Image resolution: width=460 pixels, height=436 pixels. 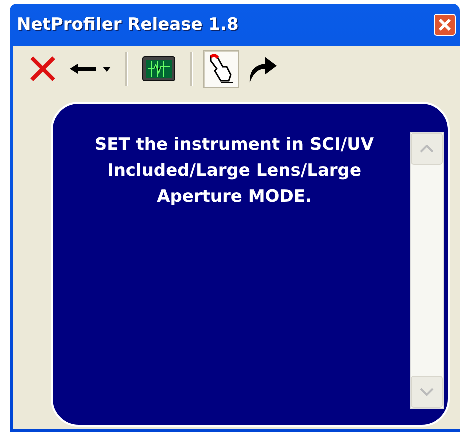 What do you see at coordinates (83, 69) in the screenshot?
I see `back-arrow-icon` at bounding box center [83, 69].